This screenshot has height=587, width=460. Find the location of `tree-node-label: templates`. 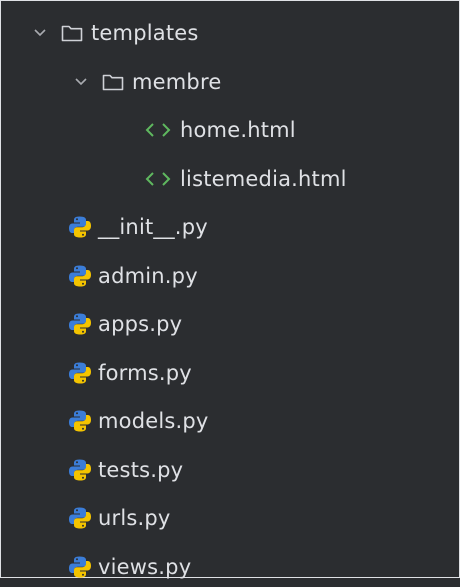

tree-node-label: templates is located at coordinates (145, 33).